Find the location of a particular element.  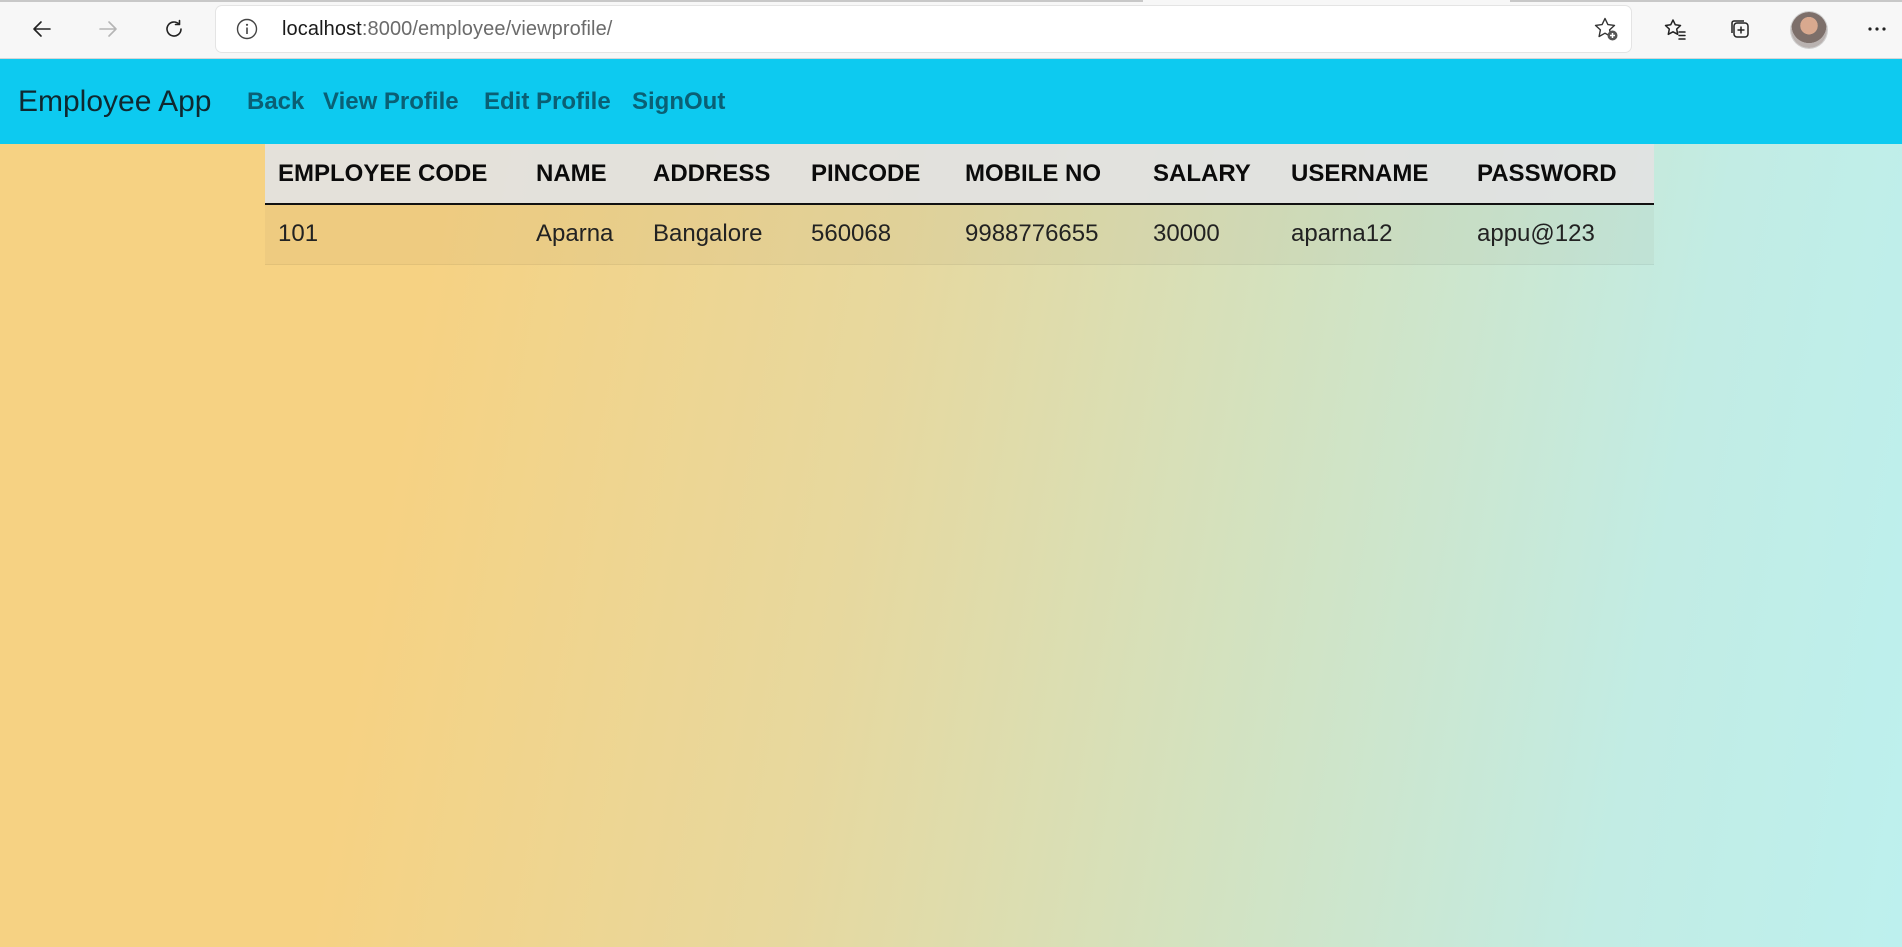

header-address: ADDRESS is located at coordinates (719, 174).